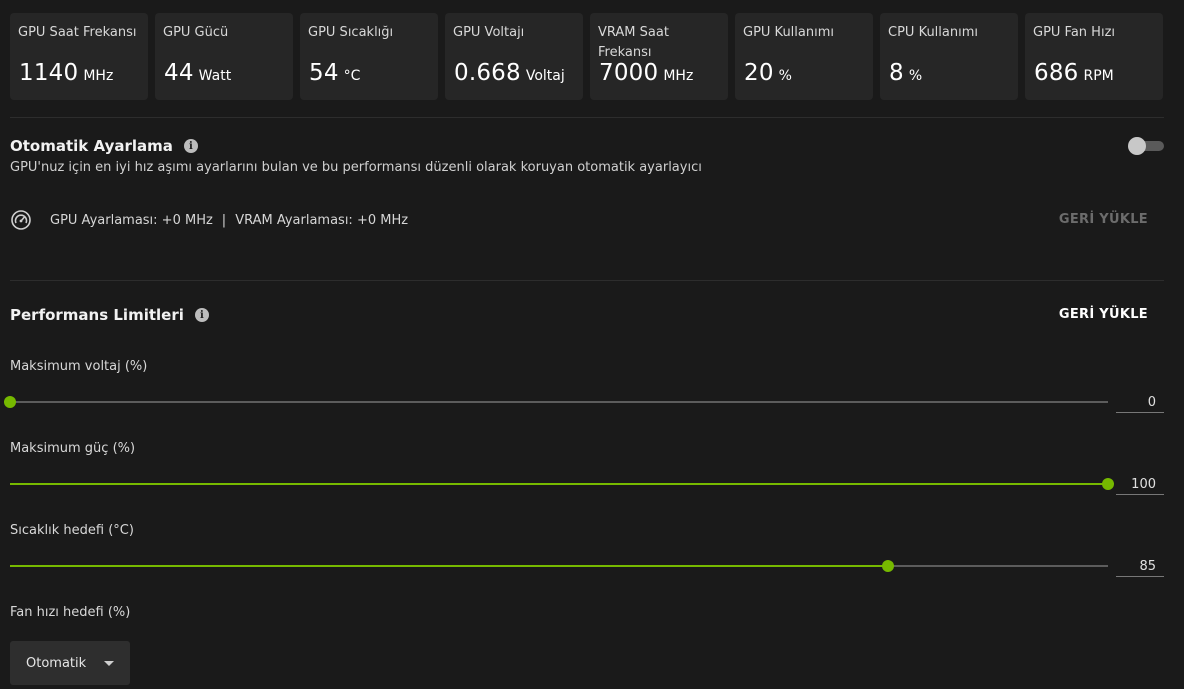 This screenshot has width=1184, height=689. What do you see at coordinates (56, 663) in the screenshot?
I see `fan-speed-selected: Otomatik` at bounding box center [56, 663].